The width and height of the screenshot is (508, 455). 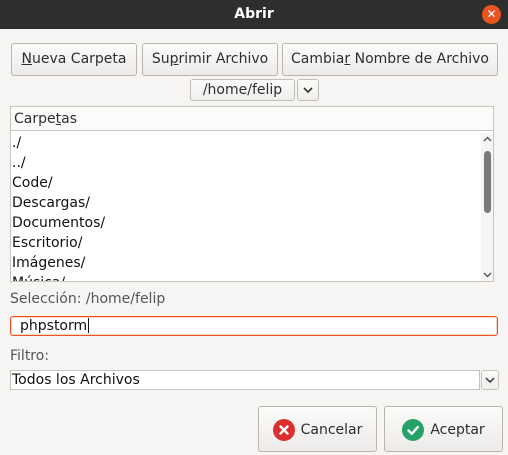 What do you see at coordinates (245, 184) in the screenshot?
I see `list-item: Code/` at bounding box center [245, 184].